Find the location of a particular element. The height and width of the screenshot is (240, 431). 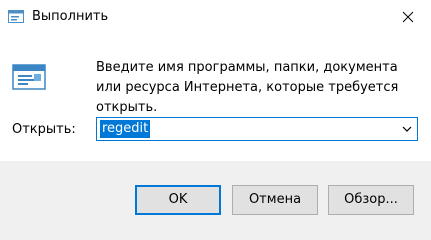

open-label: Открыть: is located at coordinates (44, 129).